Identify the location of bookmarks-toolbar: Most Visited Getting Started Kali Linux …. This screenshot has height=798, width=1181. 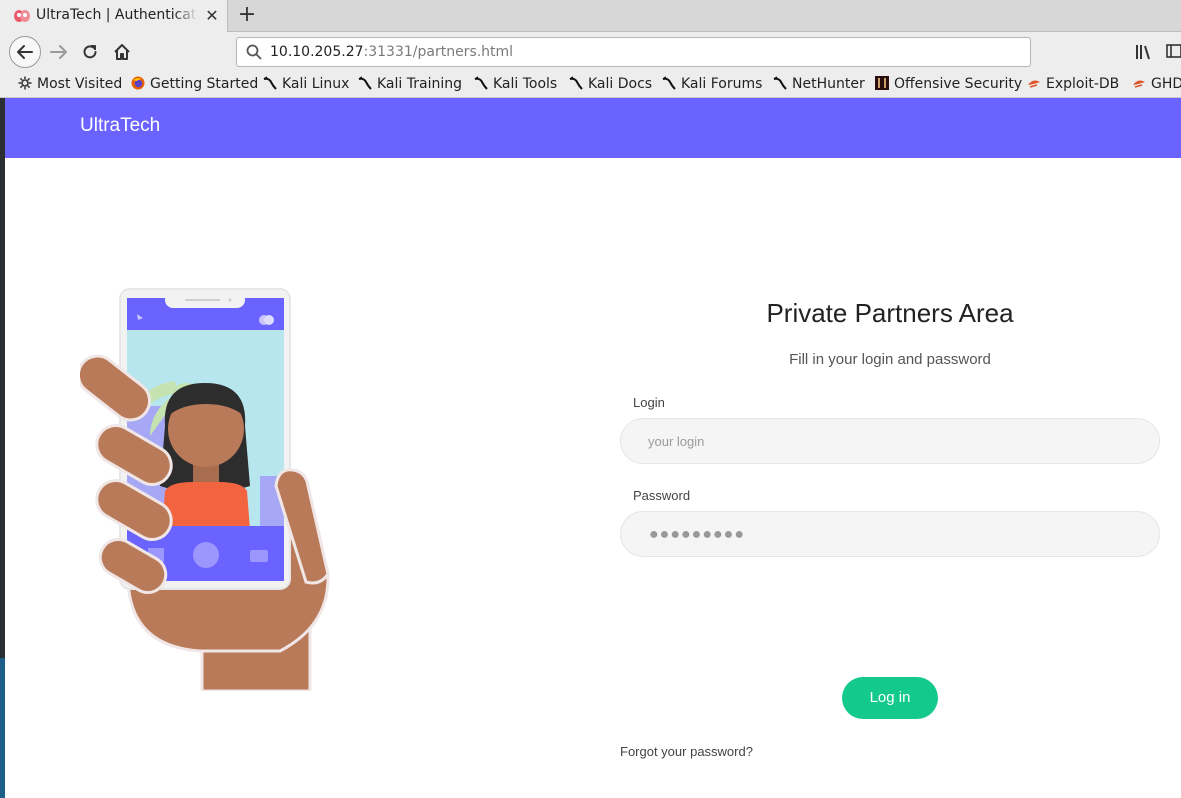
(590, 84).